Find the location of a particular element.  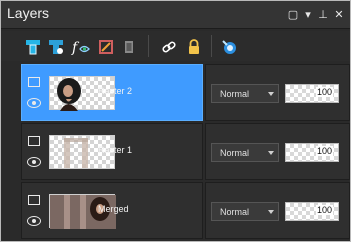

panel-title: Layers is located at coordinates (28, 13).